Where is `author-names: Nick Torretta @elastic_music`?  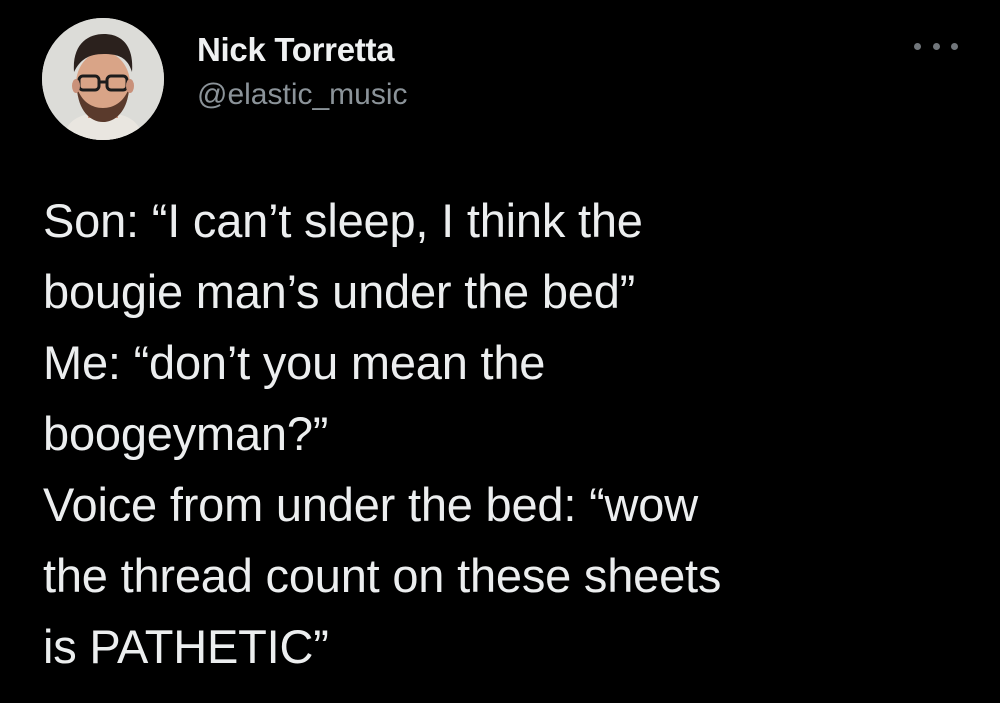
author-names: Nick Torretta @elastic_music is located at coordinates (302, 72).